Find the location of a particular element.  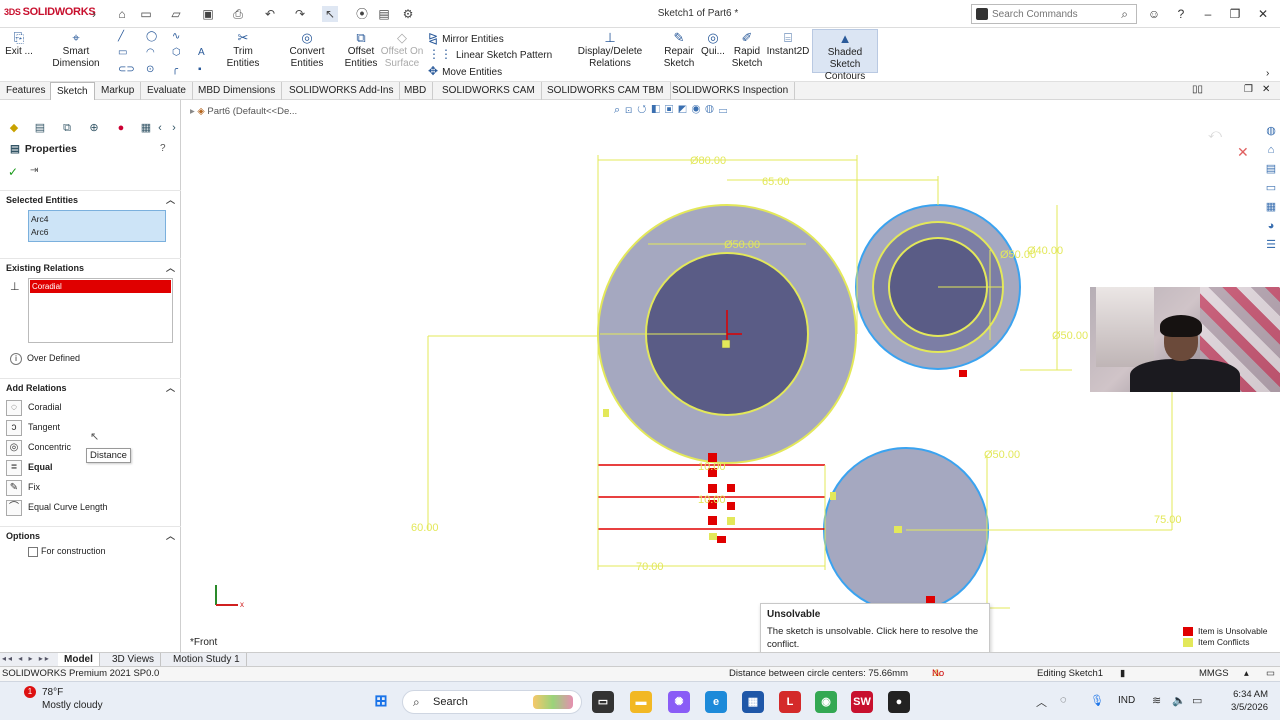

design-library-icon: ▤ is located at coordinates (1271, 169).